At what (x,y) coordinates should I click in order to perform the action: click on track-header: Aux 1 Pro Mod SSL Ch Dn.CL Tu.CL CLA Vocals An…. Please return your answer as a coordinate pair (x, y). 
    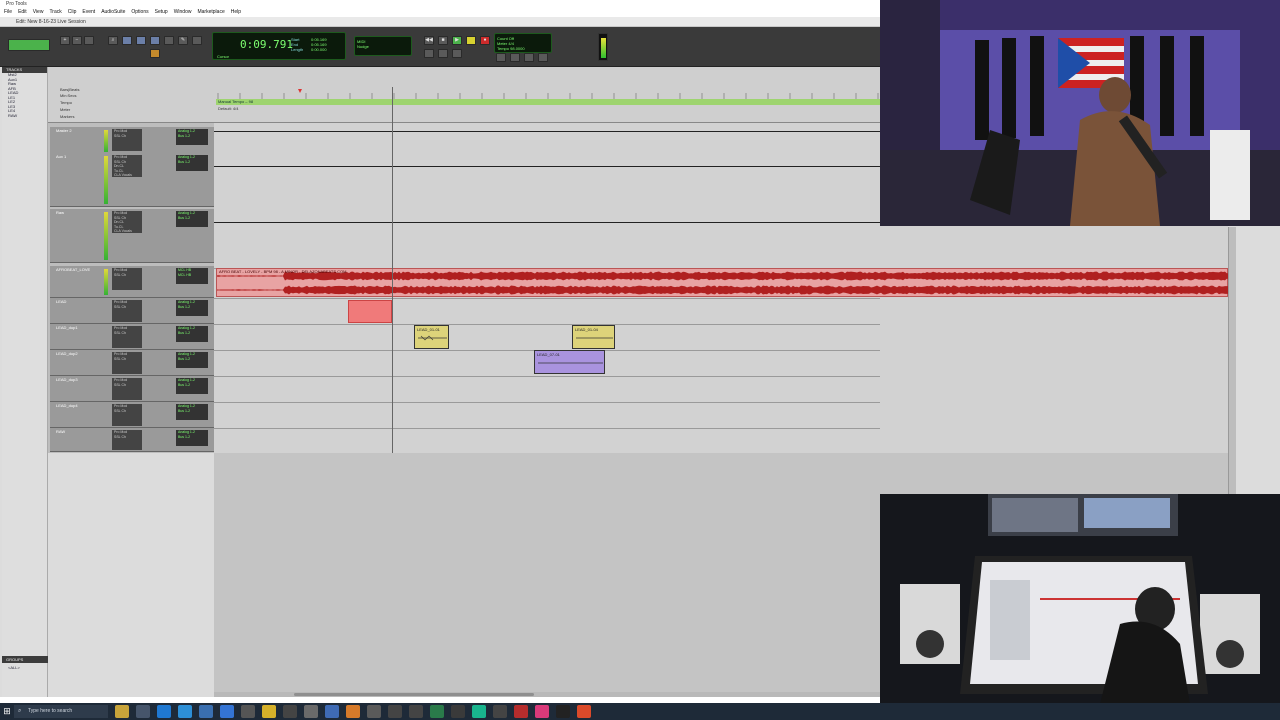
    Looking at the image, I should click on (132, 180).